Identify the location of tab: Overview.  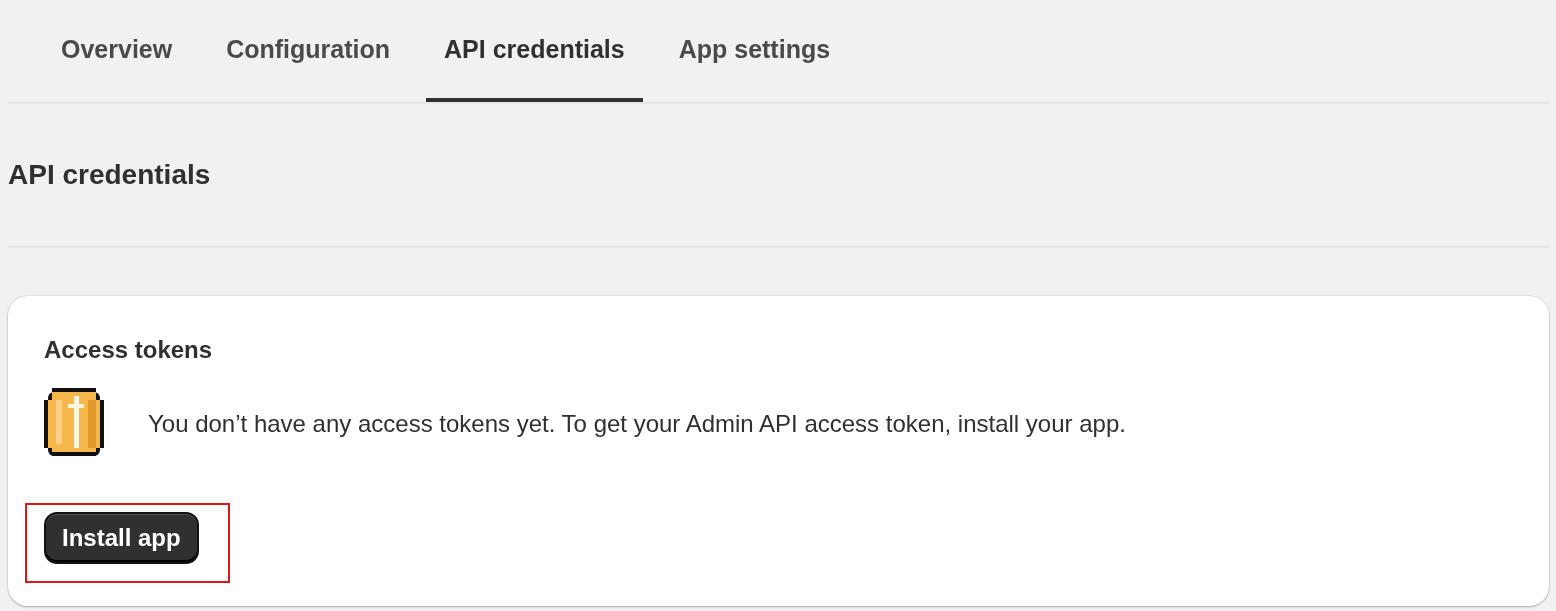
(117, 51).